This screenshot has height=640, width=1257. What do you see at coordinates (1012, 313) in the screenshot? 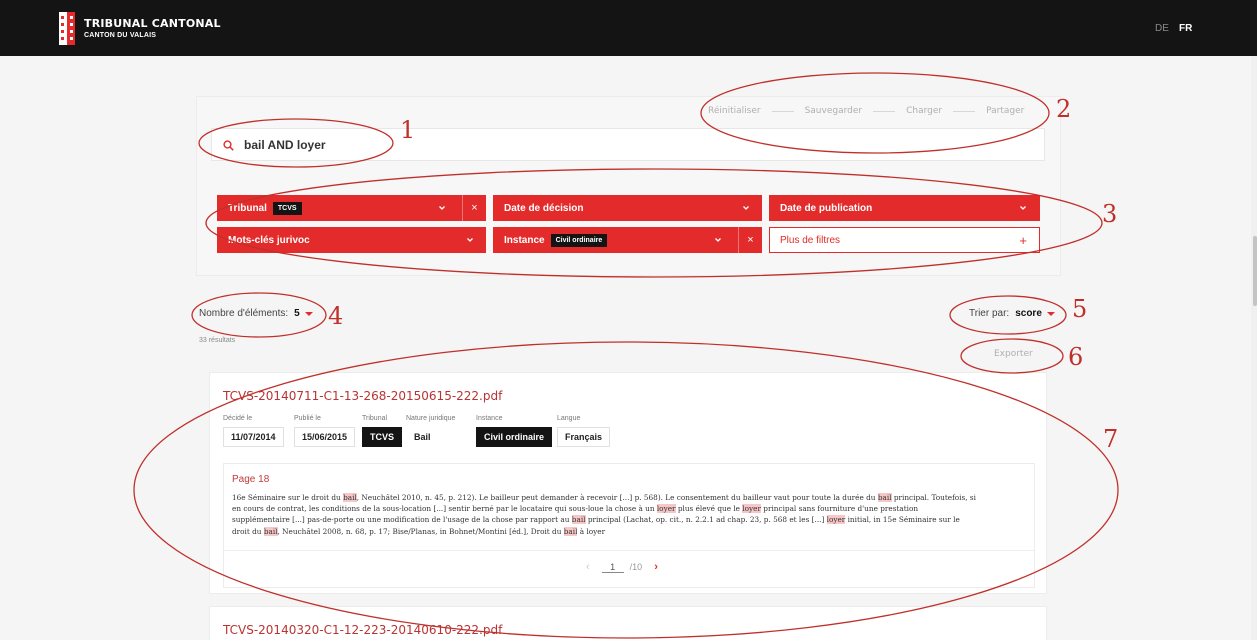
I see `sort-dropdown: Trier par: score` at bounding box center [1012, 313].